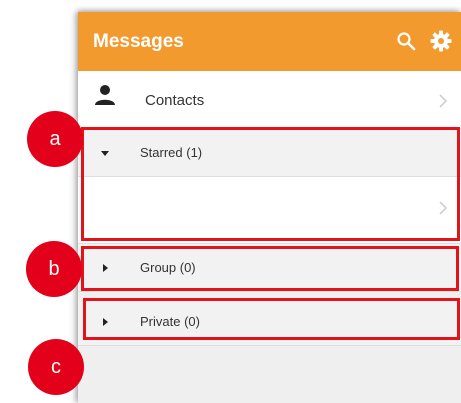  Describe the element at coordinates (443, 101) in the screenshot. I see `chevron-right-icon` at that location.